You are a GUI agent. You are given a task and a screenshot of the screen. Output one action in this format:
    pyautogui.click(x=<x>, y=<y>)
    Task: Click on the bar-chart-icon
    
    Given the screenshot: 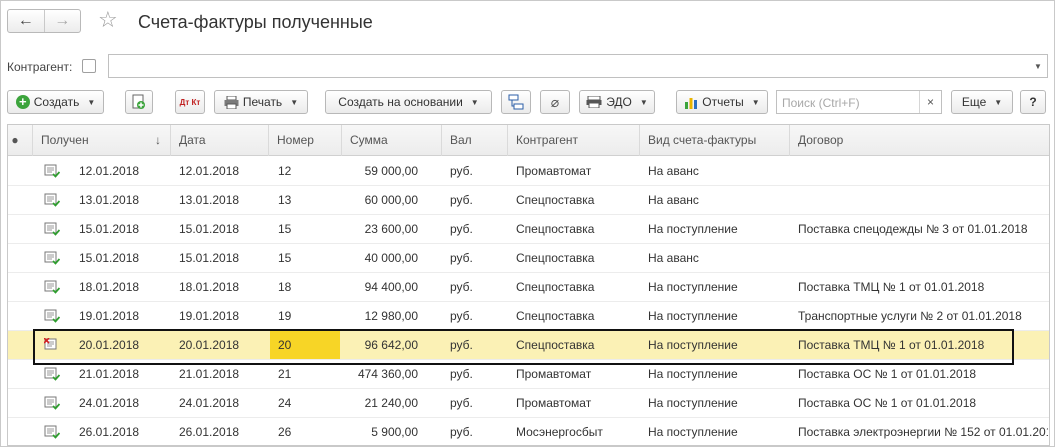 What is the action you would take?
    pyautogui.click(x=691, y=103)
    